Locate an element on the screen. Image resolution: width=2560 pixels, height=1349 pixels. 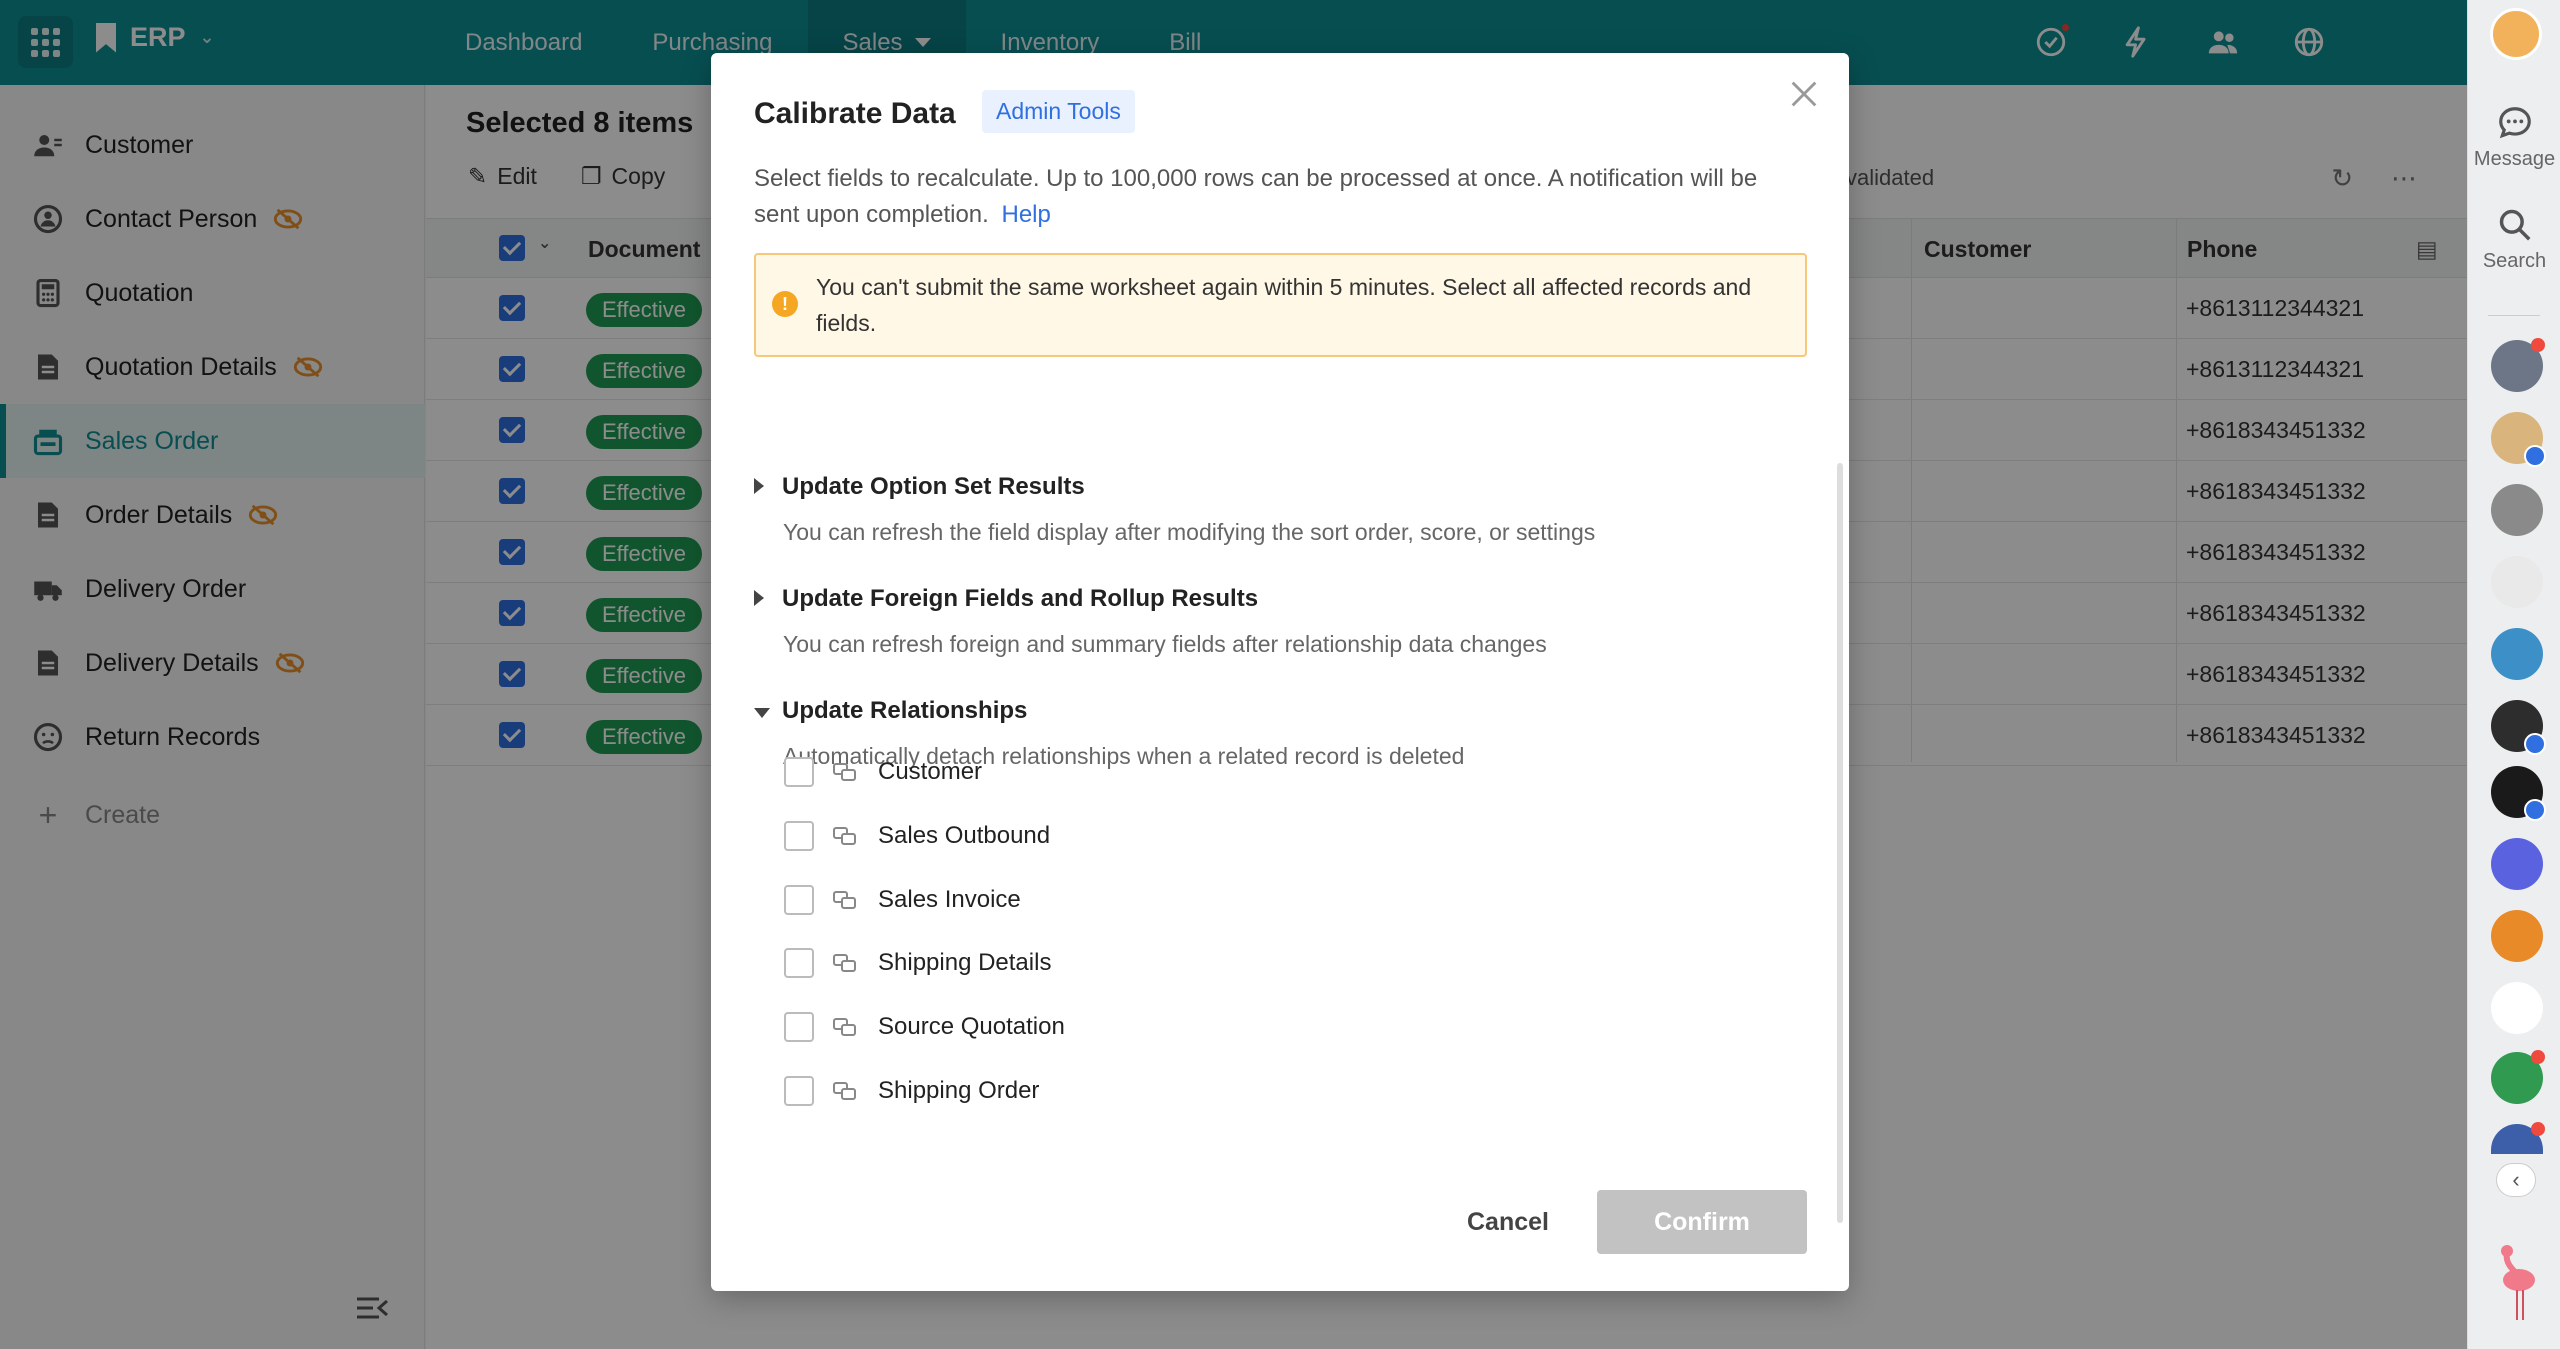
admin-tools-tag: Admin Tools is located at coordinates (1058, 111).